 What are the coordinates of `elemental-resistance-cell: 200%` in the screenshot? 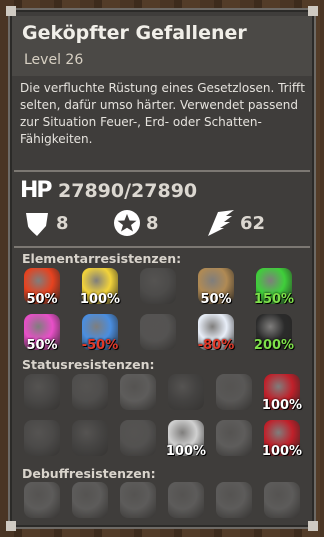 It's located at (274, 334).